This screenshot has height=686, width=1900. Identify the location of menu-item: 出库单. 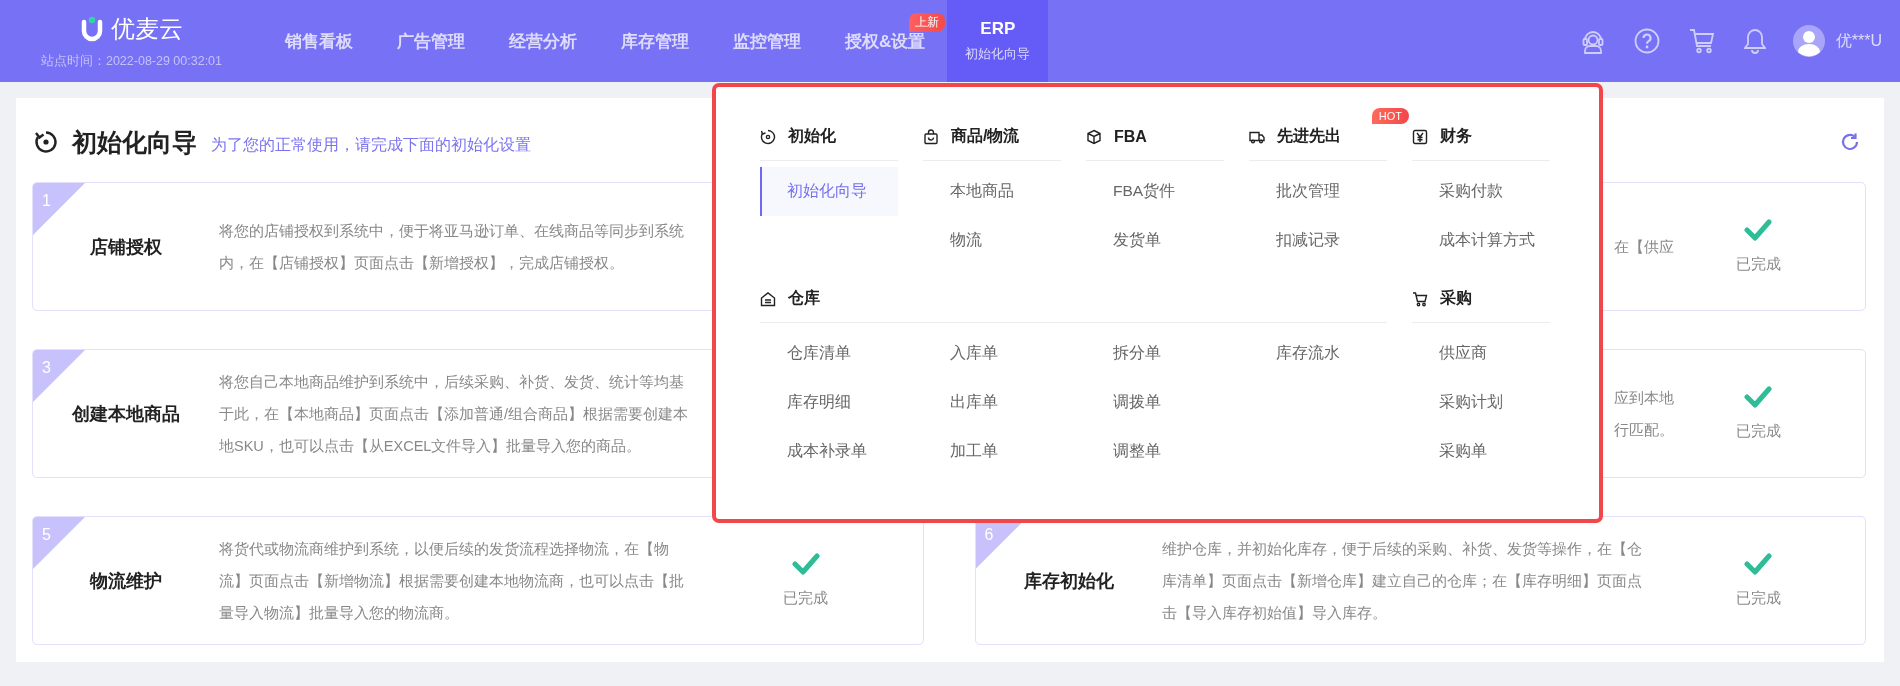
(992, 402).